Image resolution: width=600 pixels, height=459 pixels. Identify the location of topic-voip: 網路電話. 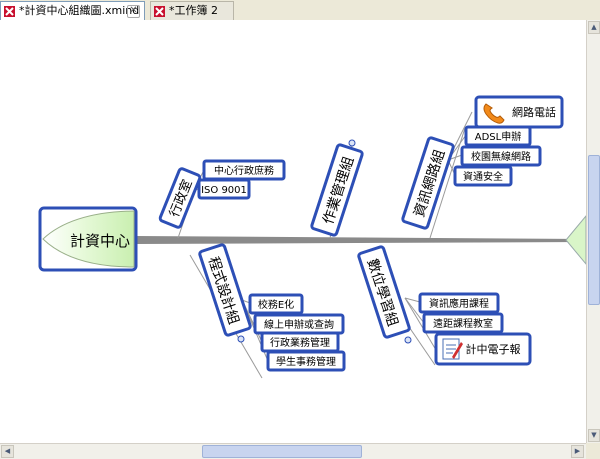
(519, 112).